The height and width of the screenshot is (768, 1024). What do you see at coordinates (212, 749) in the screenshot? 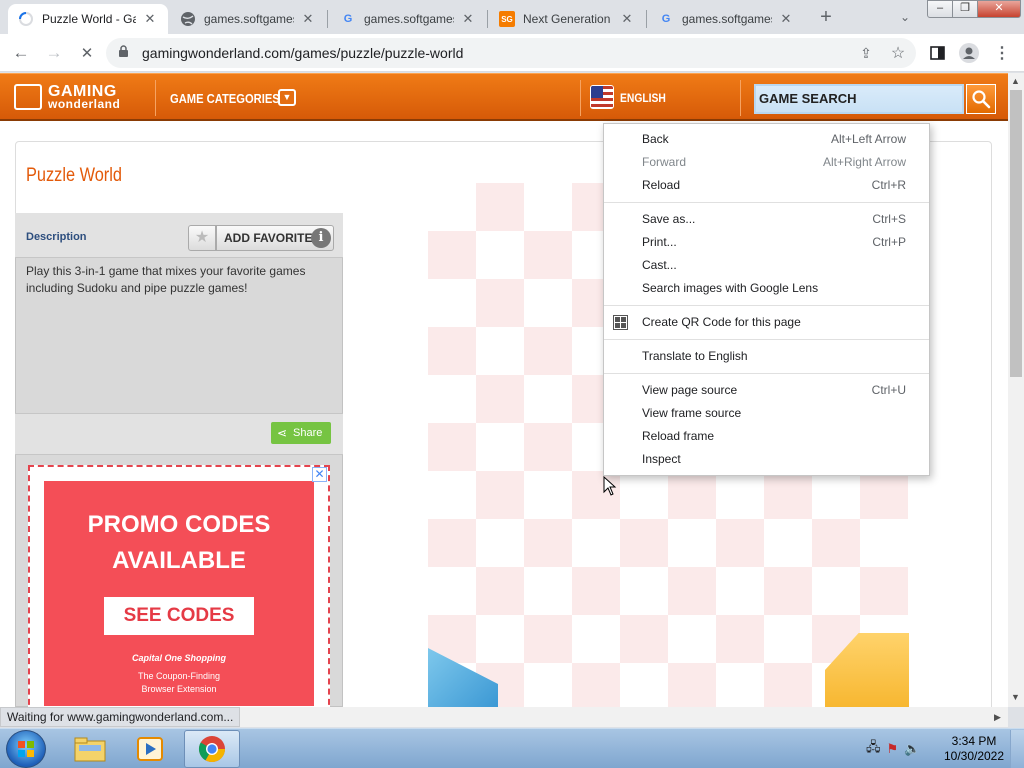
I see `chrome-icon` at bounding box center [212, 749].